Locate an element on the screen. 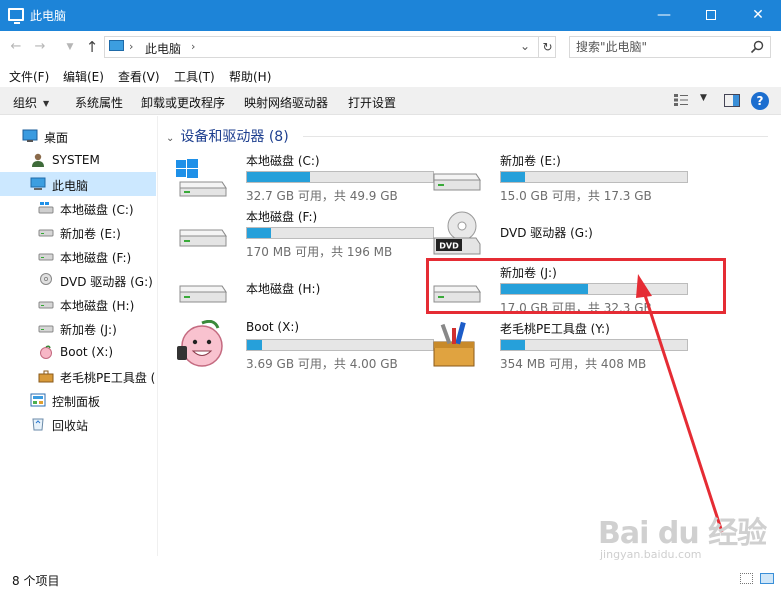  watermark: Bai du 经验 is located at coordinates (682, 533).